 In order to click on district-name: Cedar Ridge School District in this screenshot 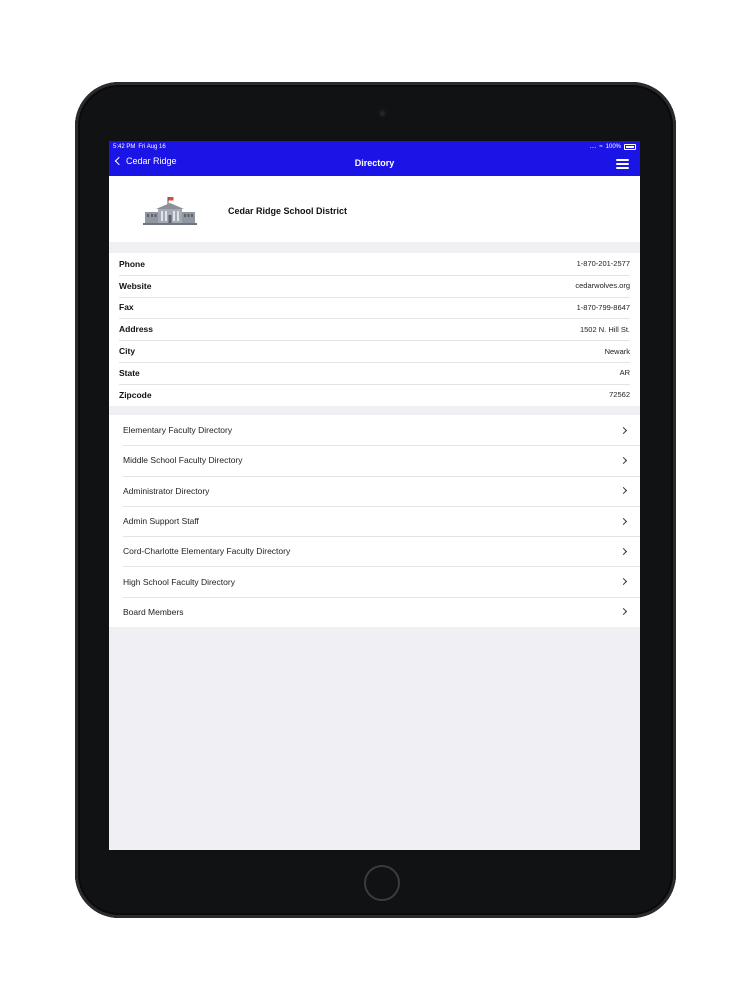, I will do `click(288, 211)`.